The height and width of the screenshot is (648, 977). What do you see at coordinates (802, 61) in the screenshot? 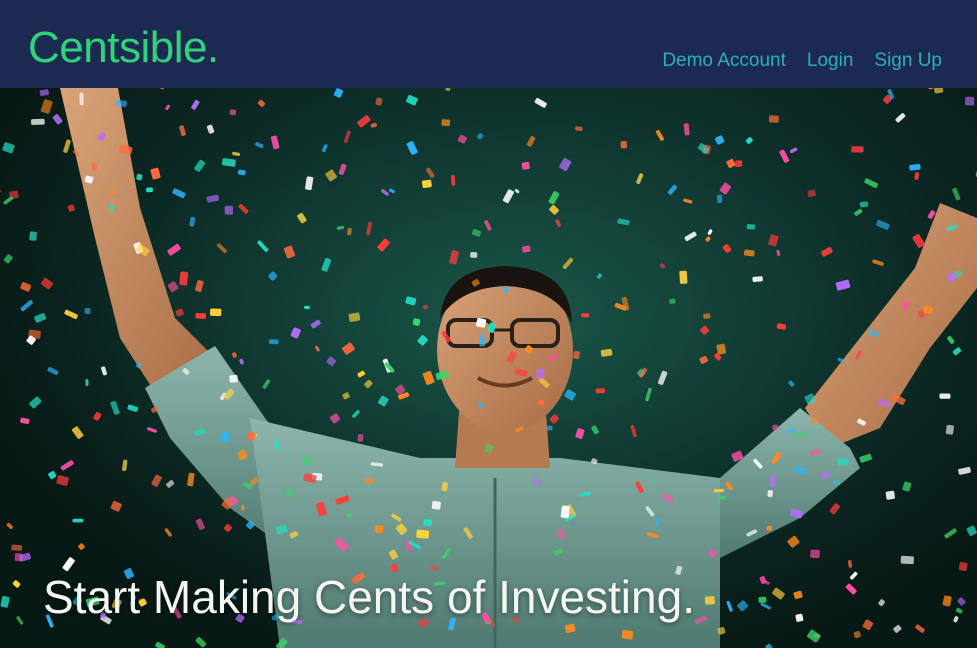
I see `nav-links: Demo Account Login Sign Up` at bounding box center [802, 61].